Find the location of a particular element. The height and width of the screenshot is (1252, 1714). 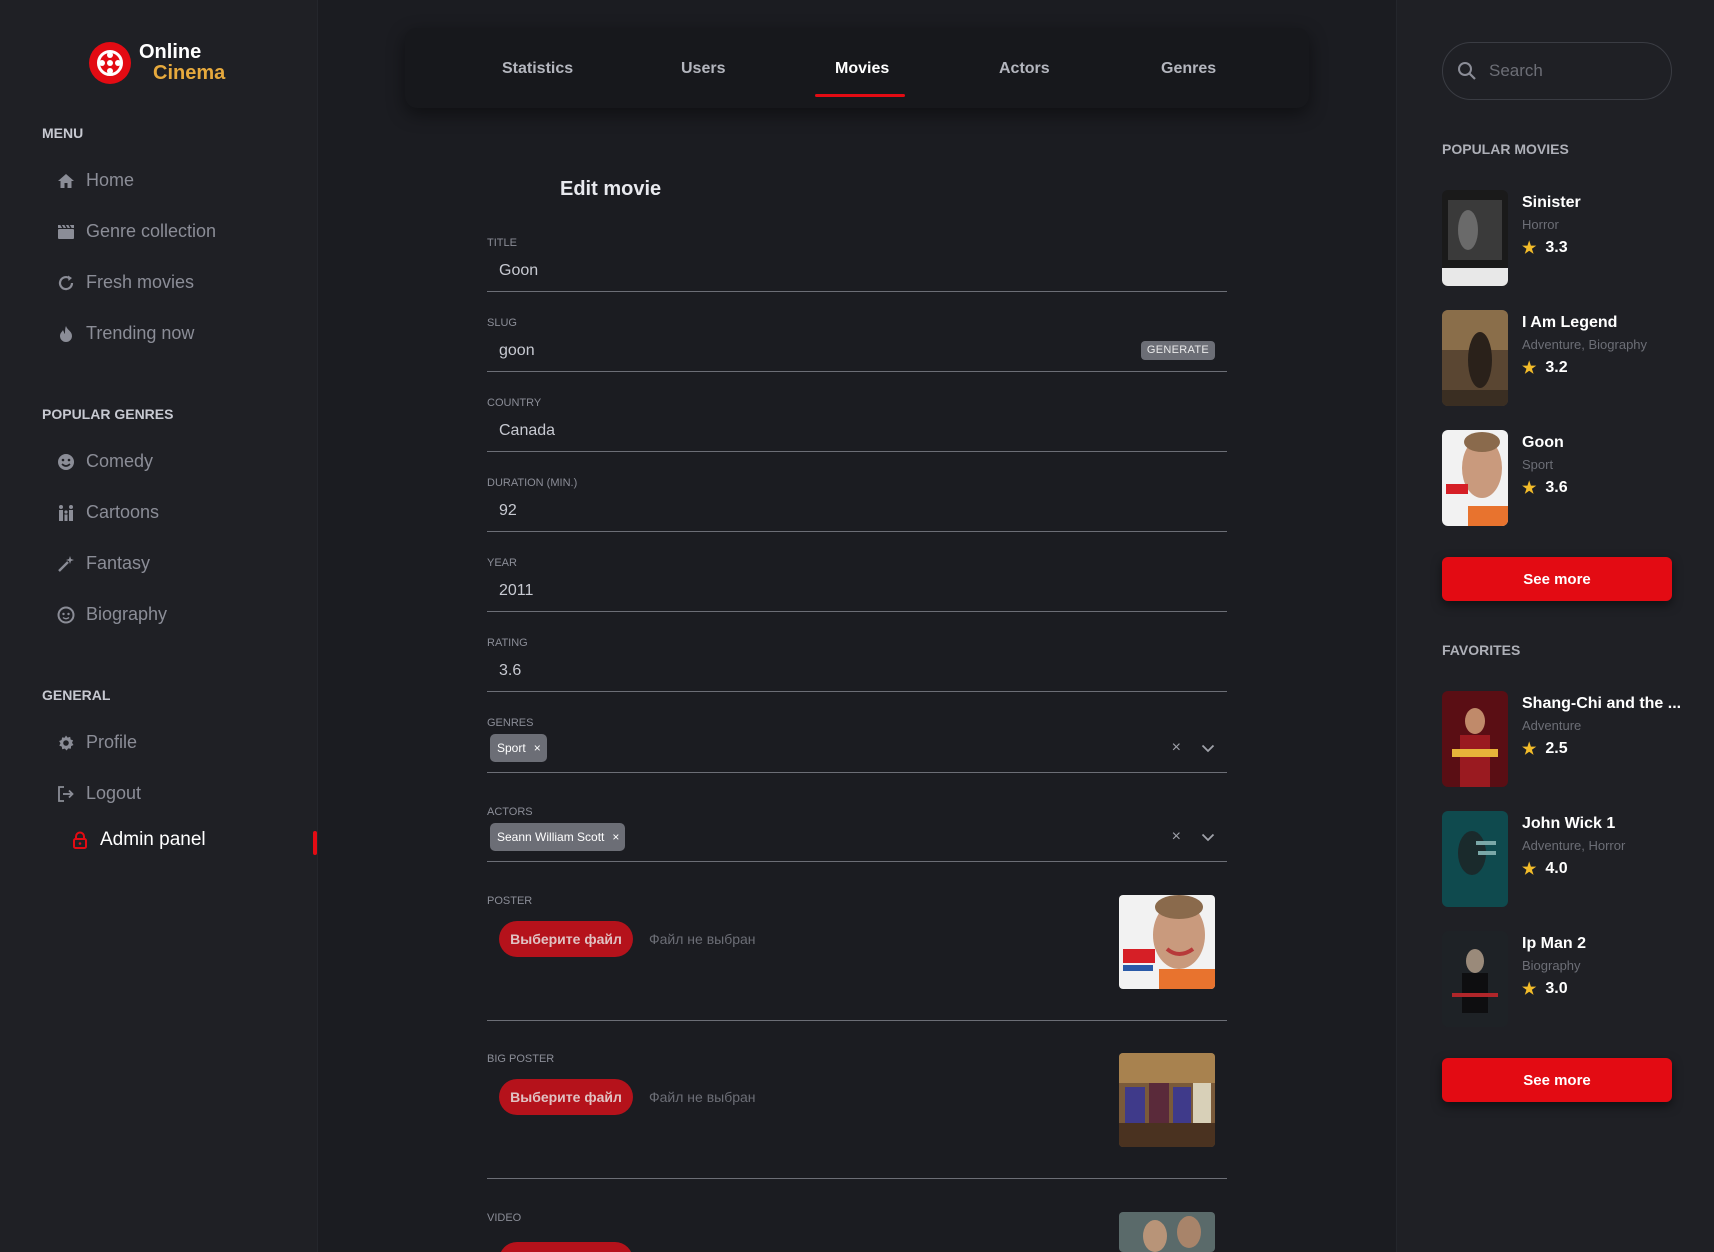

nav-item-biography: Biography is located at coordinates (111, 614).